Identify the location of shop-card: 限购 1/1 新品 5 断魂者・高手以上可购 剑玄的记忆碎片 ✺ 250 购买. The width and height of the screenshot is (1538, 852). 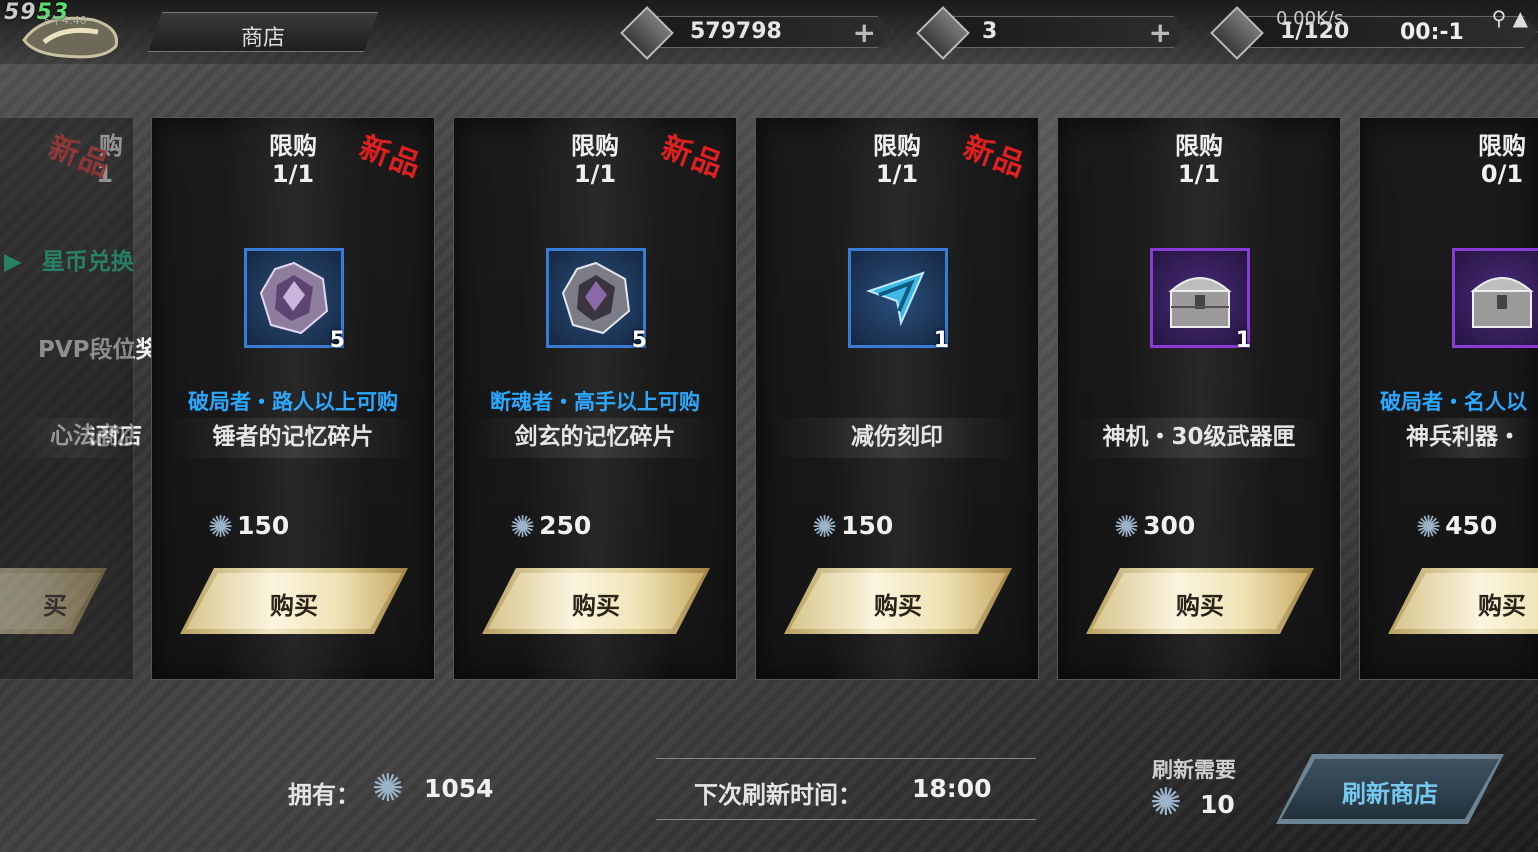
(595, 398).